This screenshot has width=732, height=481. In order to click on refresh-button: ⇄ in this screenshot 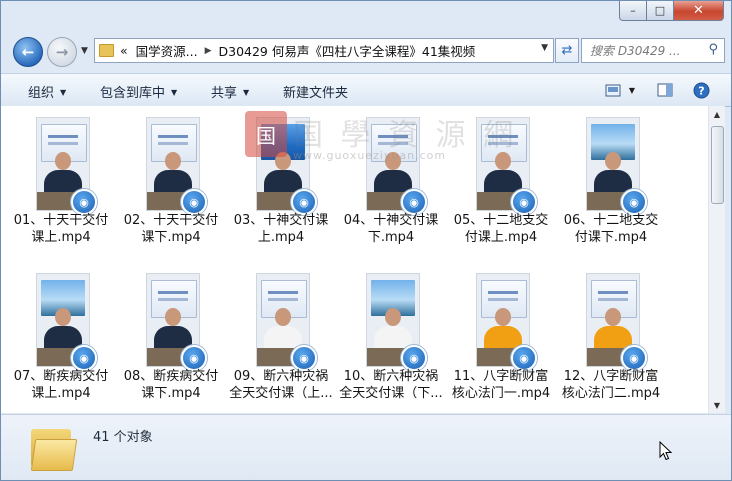, I will do `click(567, 50)`.